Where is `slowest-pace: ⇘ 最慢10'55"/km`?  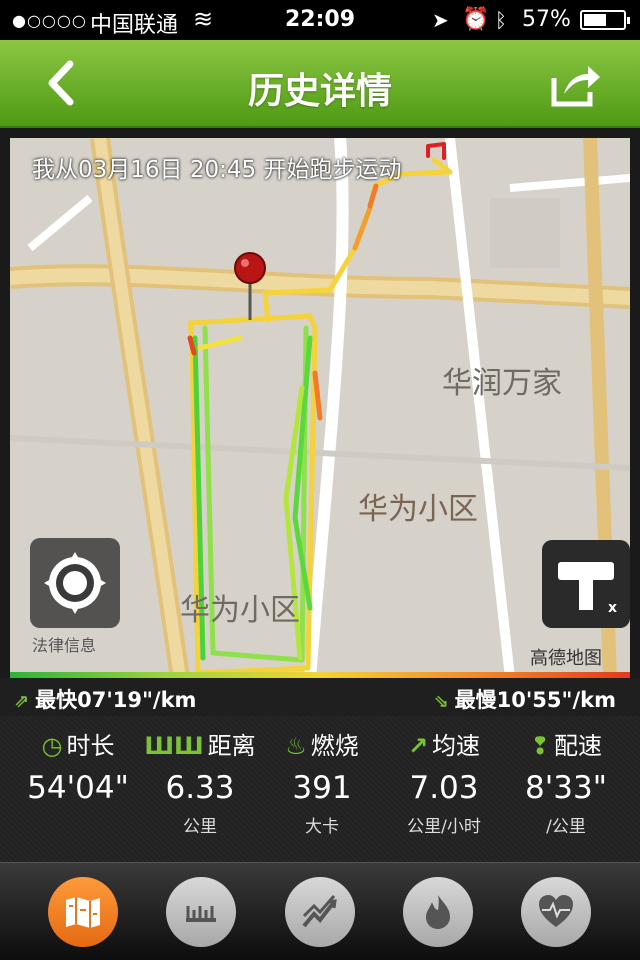 slowest-pace: ⇘ 最慢10'55"/km is located at coordinates (525, 699).